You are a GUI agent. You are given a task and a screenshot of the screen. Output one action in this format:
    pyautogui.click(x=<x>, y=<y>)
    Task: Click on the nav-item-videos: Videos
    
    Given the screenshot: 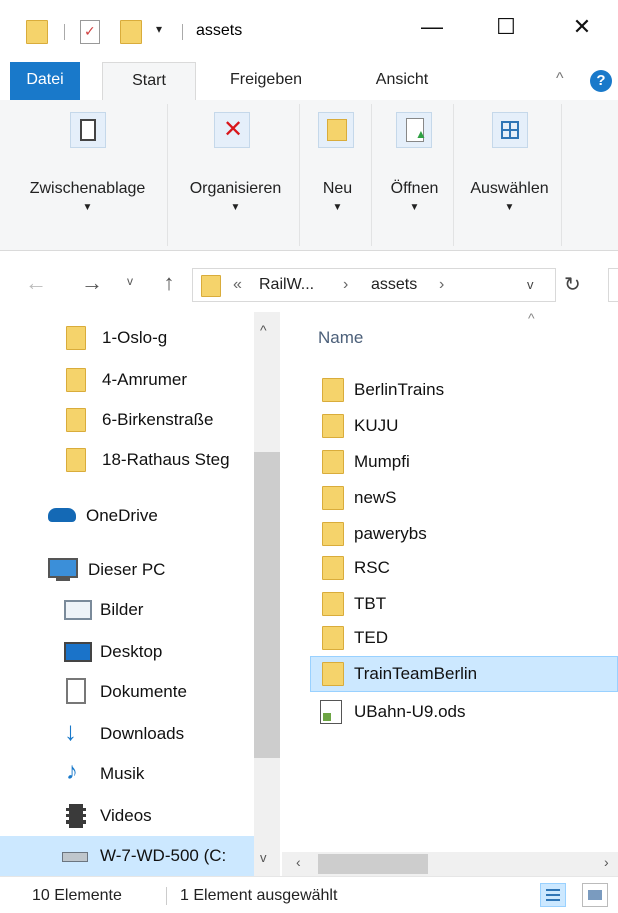 What is the action you would take?
    pyautogui.click(x=127, y=816)
    